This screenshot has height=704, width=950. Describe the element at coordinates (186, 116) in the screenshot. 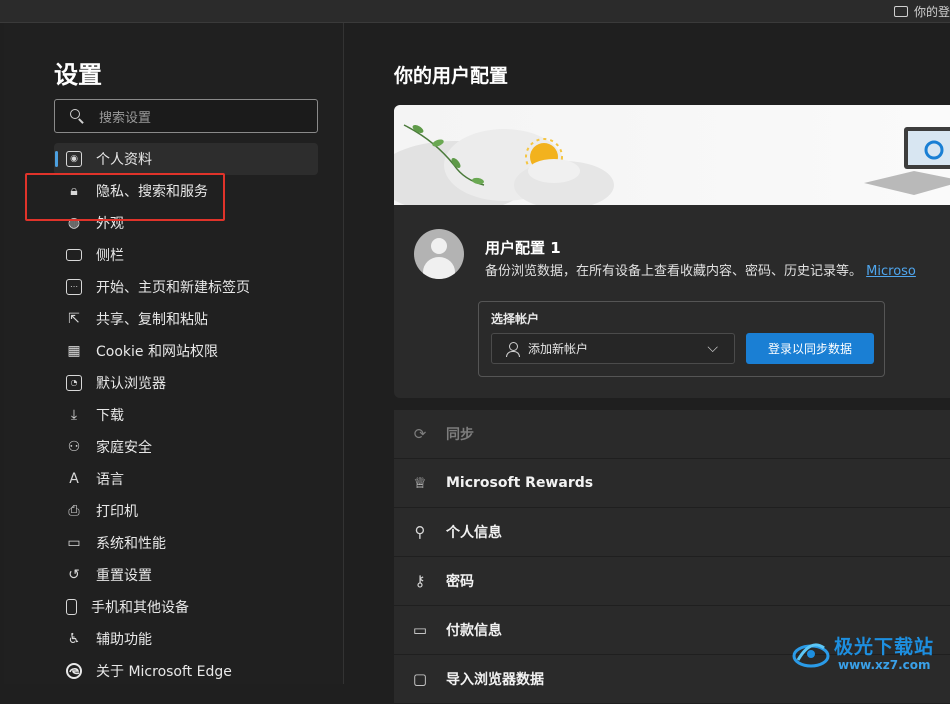

I see `search-input: 搜索设置` at that location.